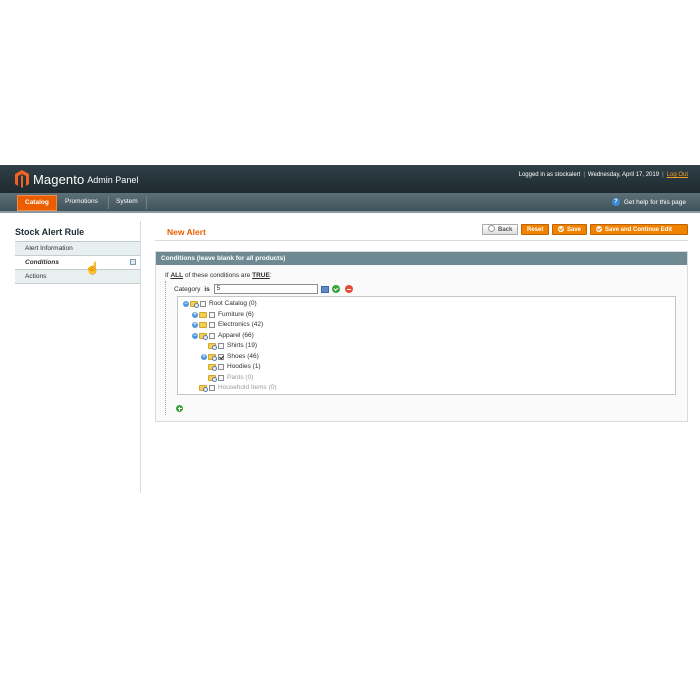  I want to click on reset-button: Reset, so click(535, 229).